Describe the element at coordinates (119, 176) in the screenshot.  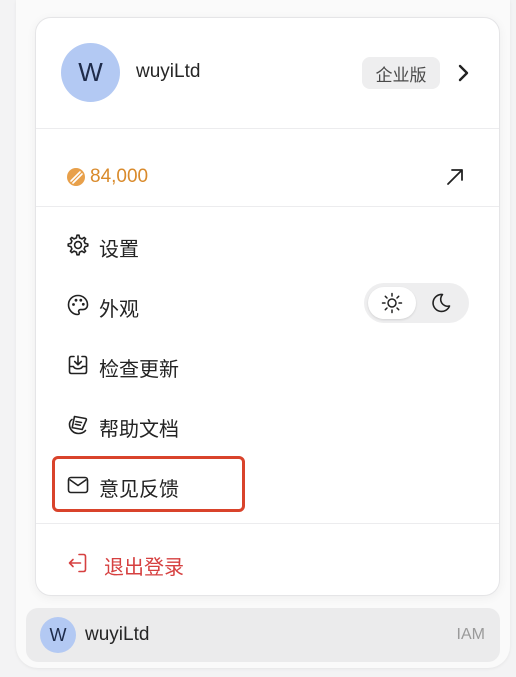
I see `credit-balance: 84,000` at that location.